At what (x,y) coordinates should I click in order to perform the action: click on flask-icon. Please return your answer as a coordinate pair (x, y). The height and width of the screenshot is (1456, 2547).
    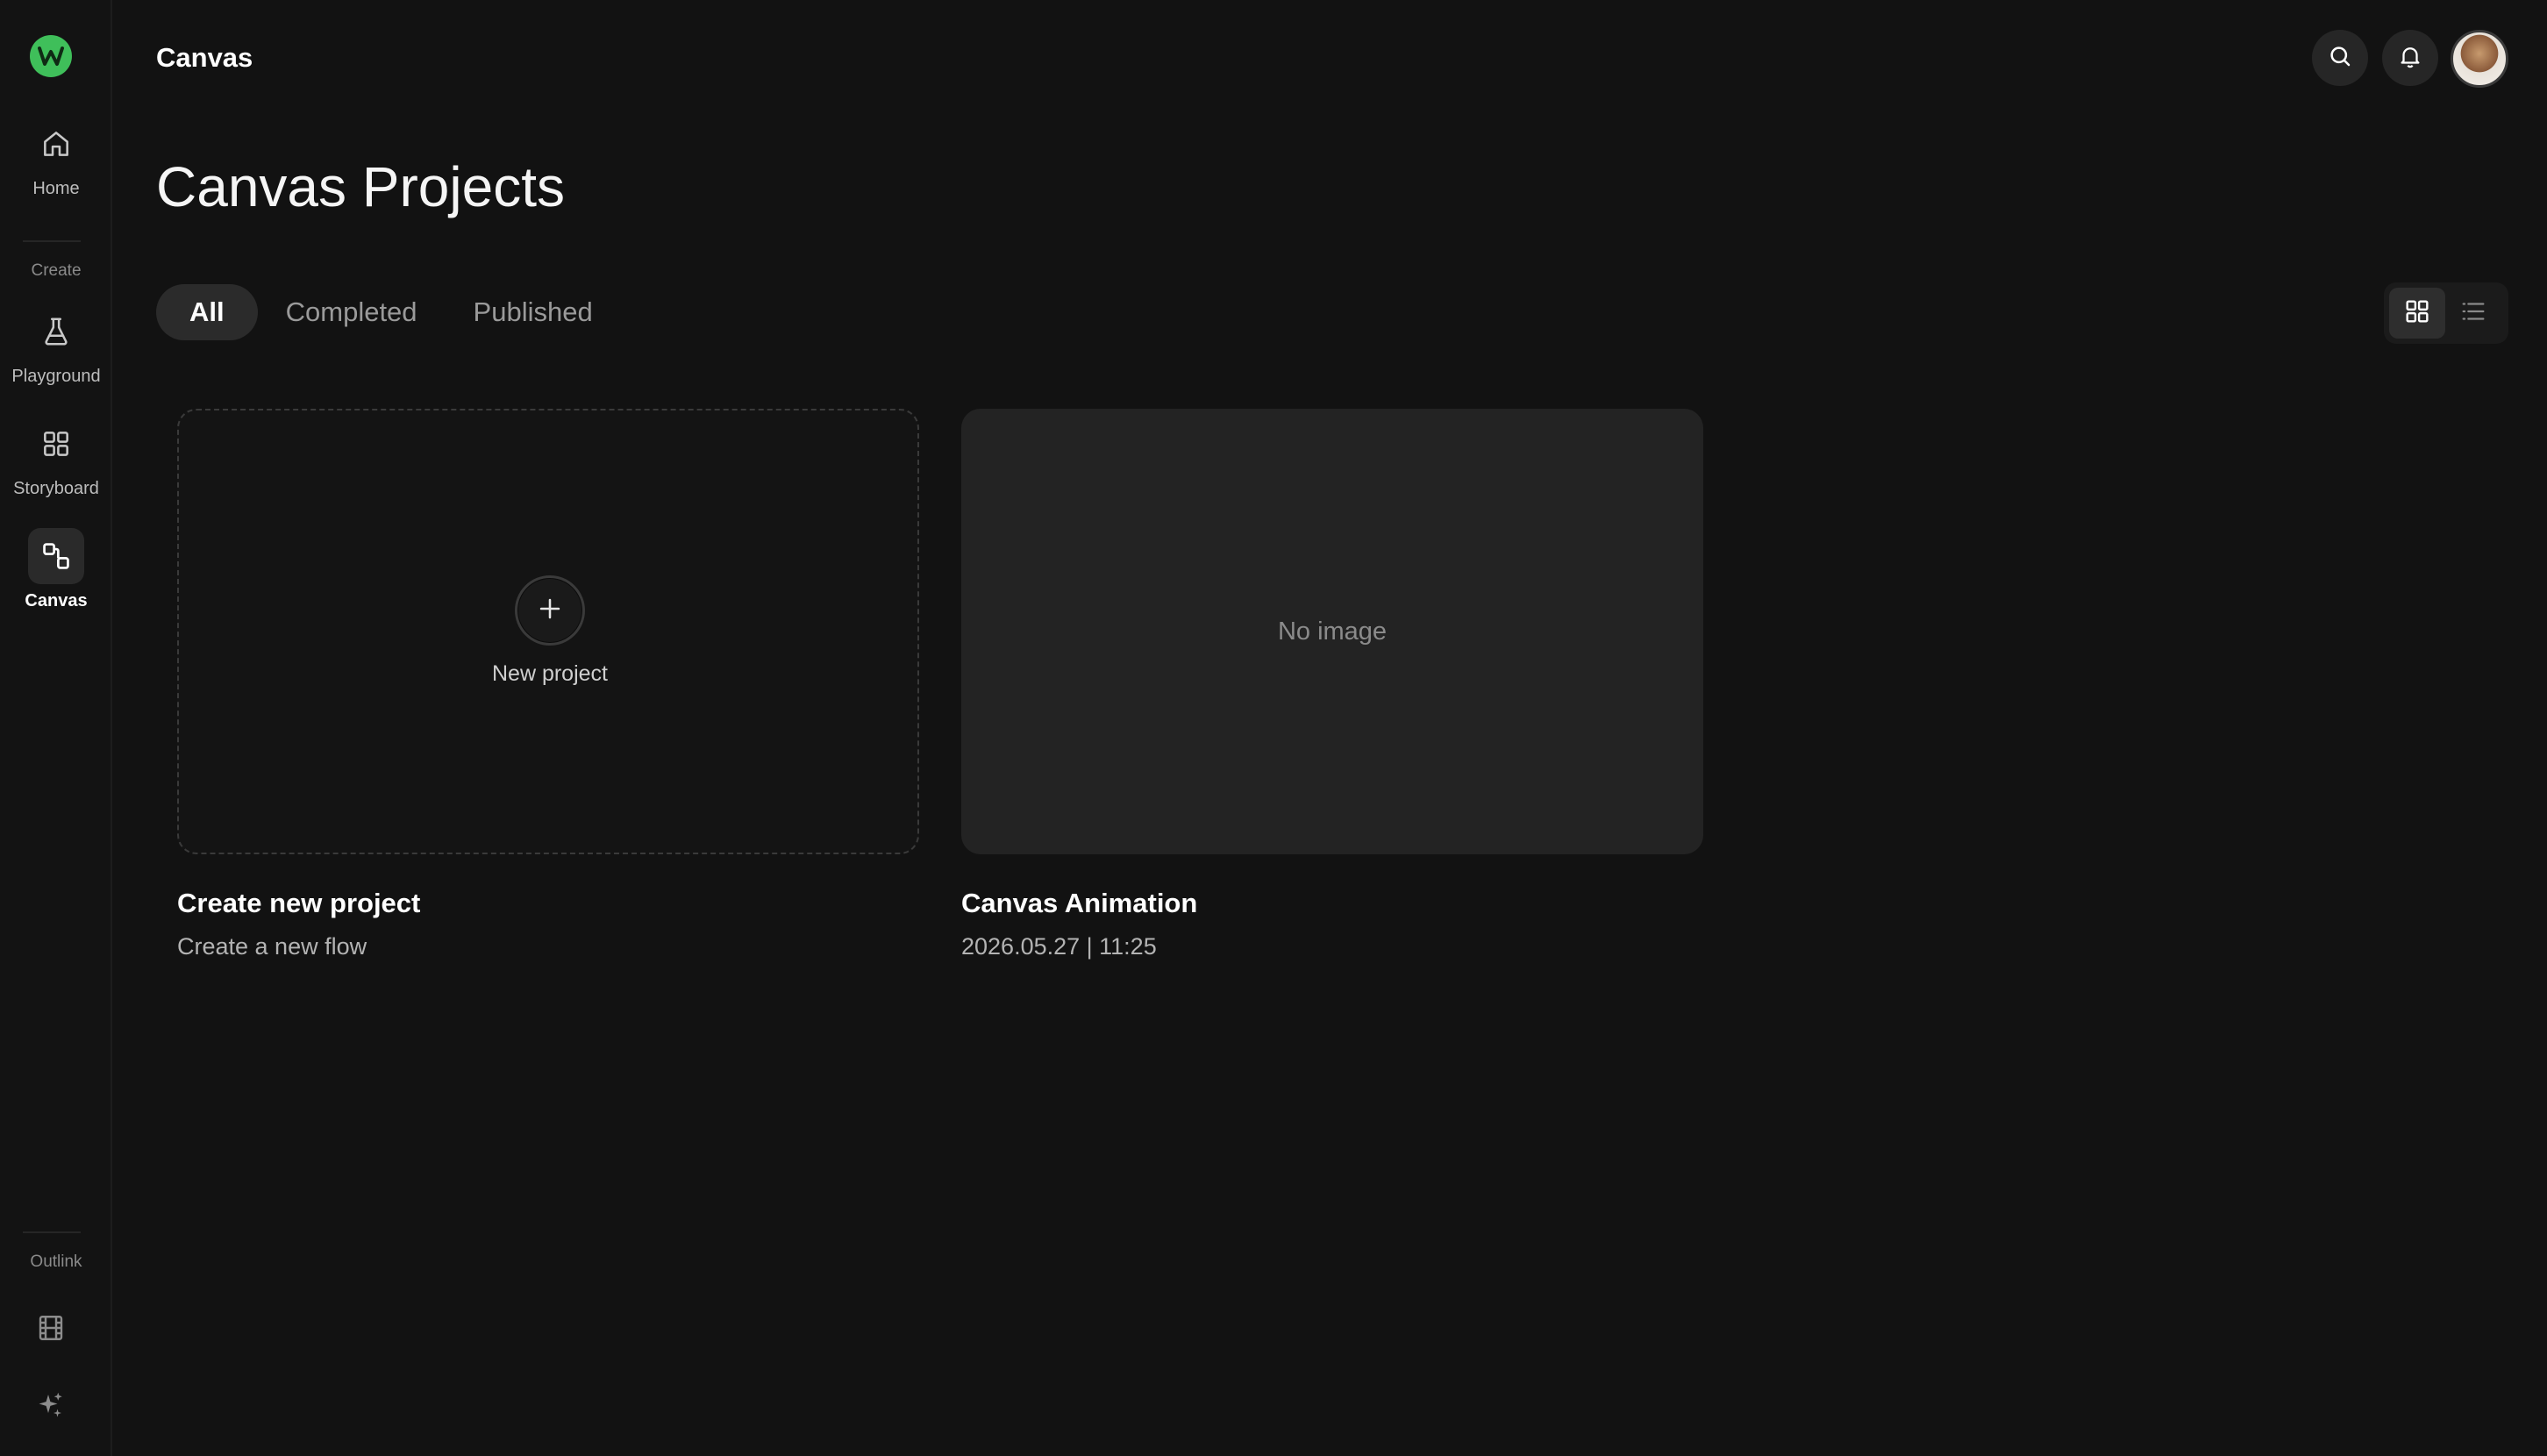
    Looking at the image, I should click on (56, 331).